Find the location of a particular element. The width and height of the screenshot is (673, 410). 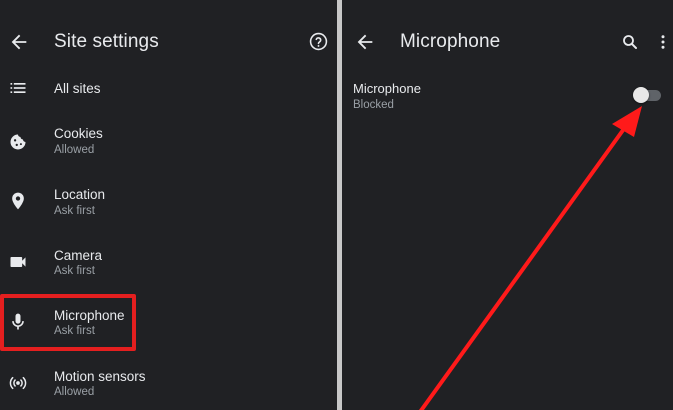

search-icon is located at coordinates (630, 42).